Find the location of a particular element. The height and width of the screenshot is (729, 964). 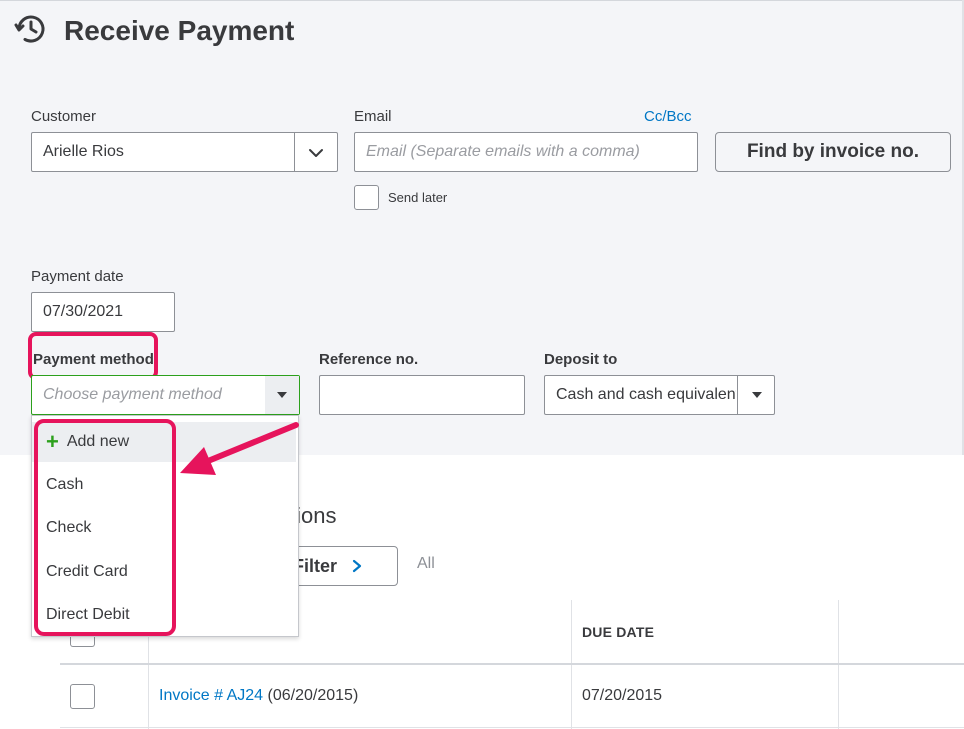

invoice-cell: Invoice # AJ24 (06/20/2015) is located at coordinates (258, 696).